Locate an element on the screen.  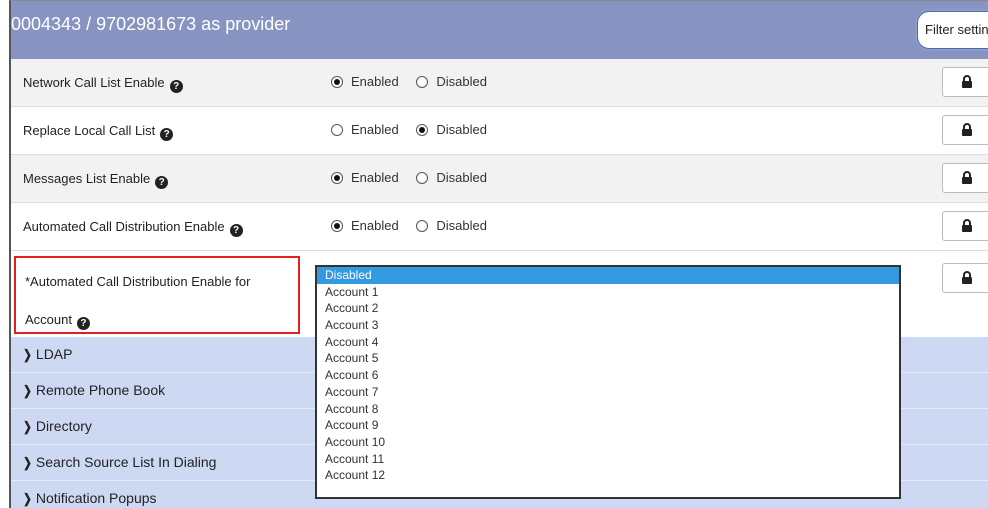
setting-label: Replace Local Call List is located at coordinates (89, 130).